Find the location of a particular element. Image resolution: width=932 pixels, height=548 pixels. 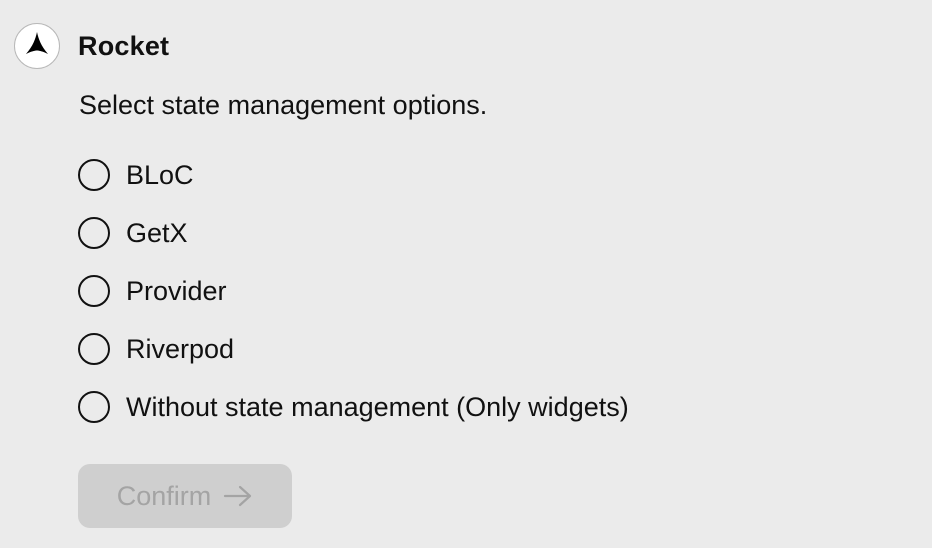

option-label: Without state management (Only widgets) is located at coordinates (377, 406).